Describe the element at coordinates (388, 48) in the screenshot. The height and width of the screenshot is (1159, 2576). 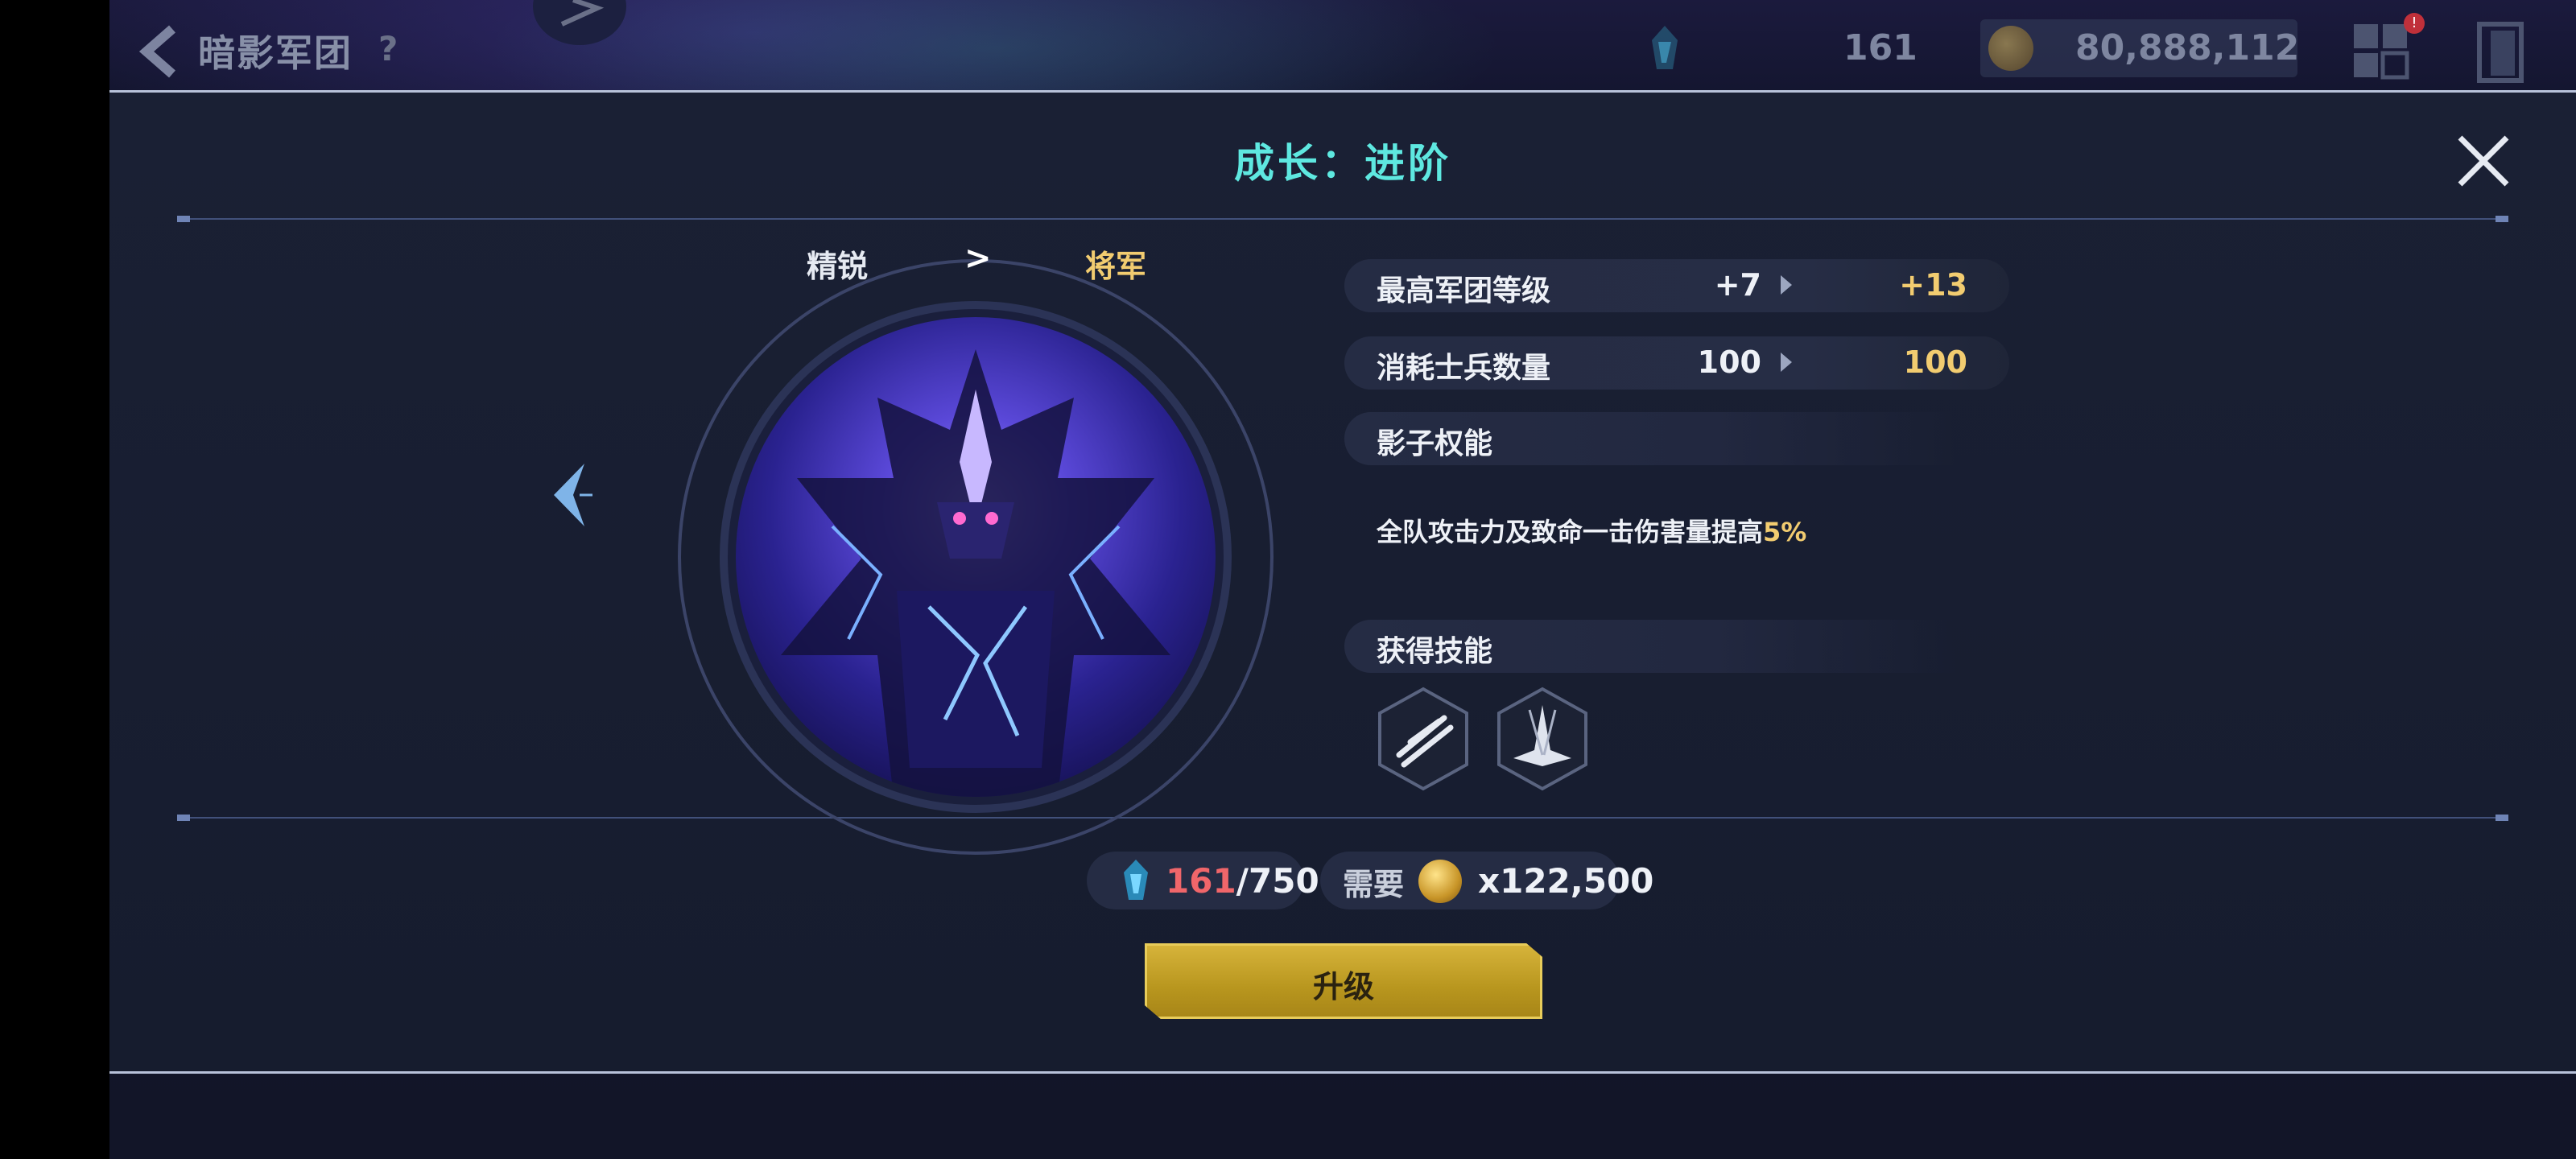
I see `help-icon: ?` at that location.